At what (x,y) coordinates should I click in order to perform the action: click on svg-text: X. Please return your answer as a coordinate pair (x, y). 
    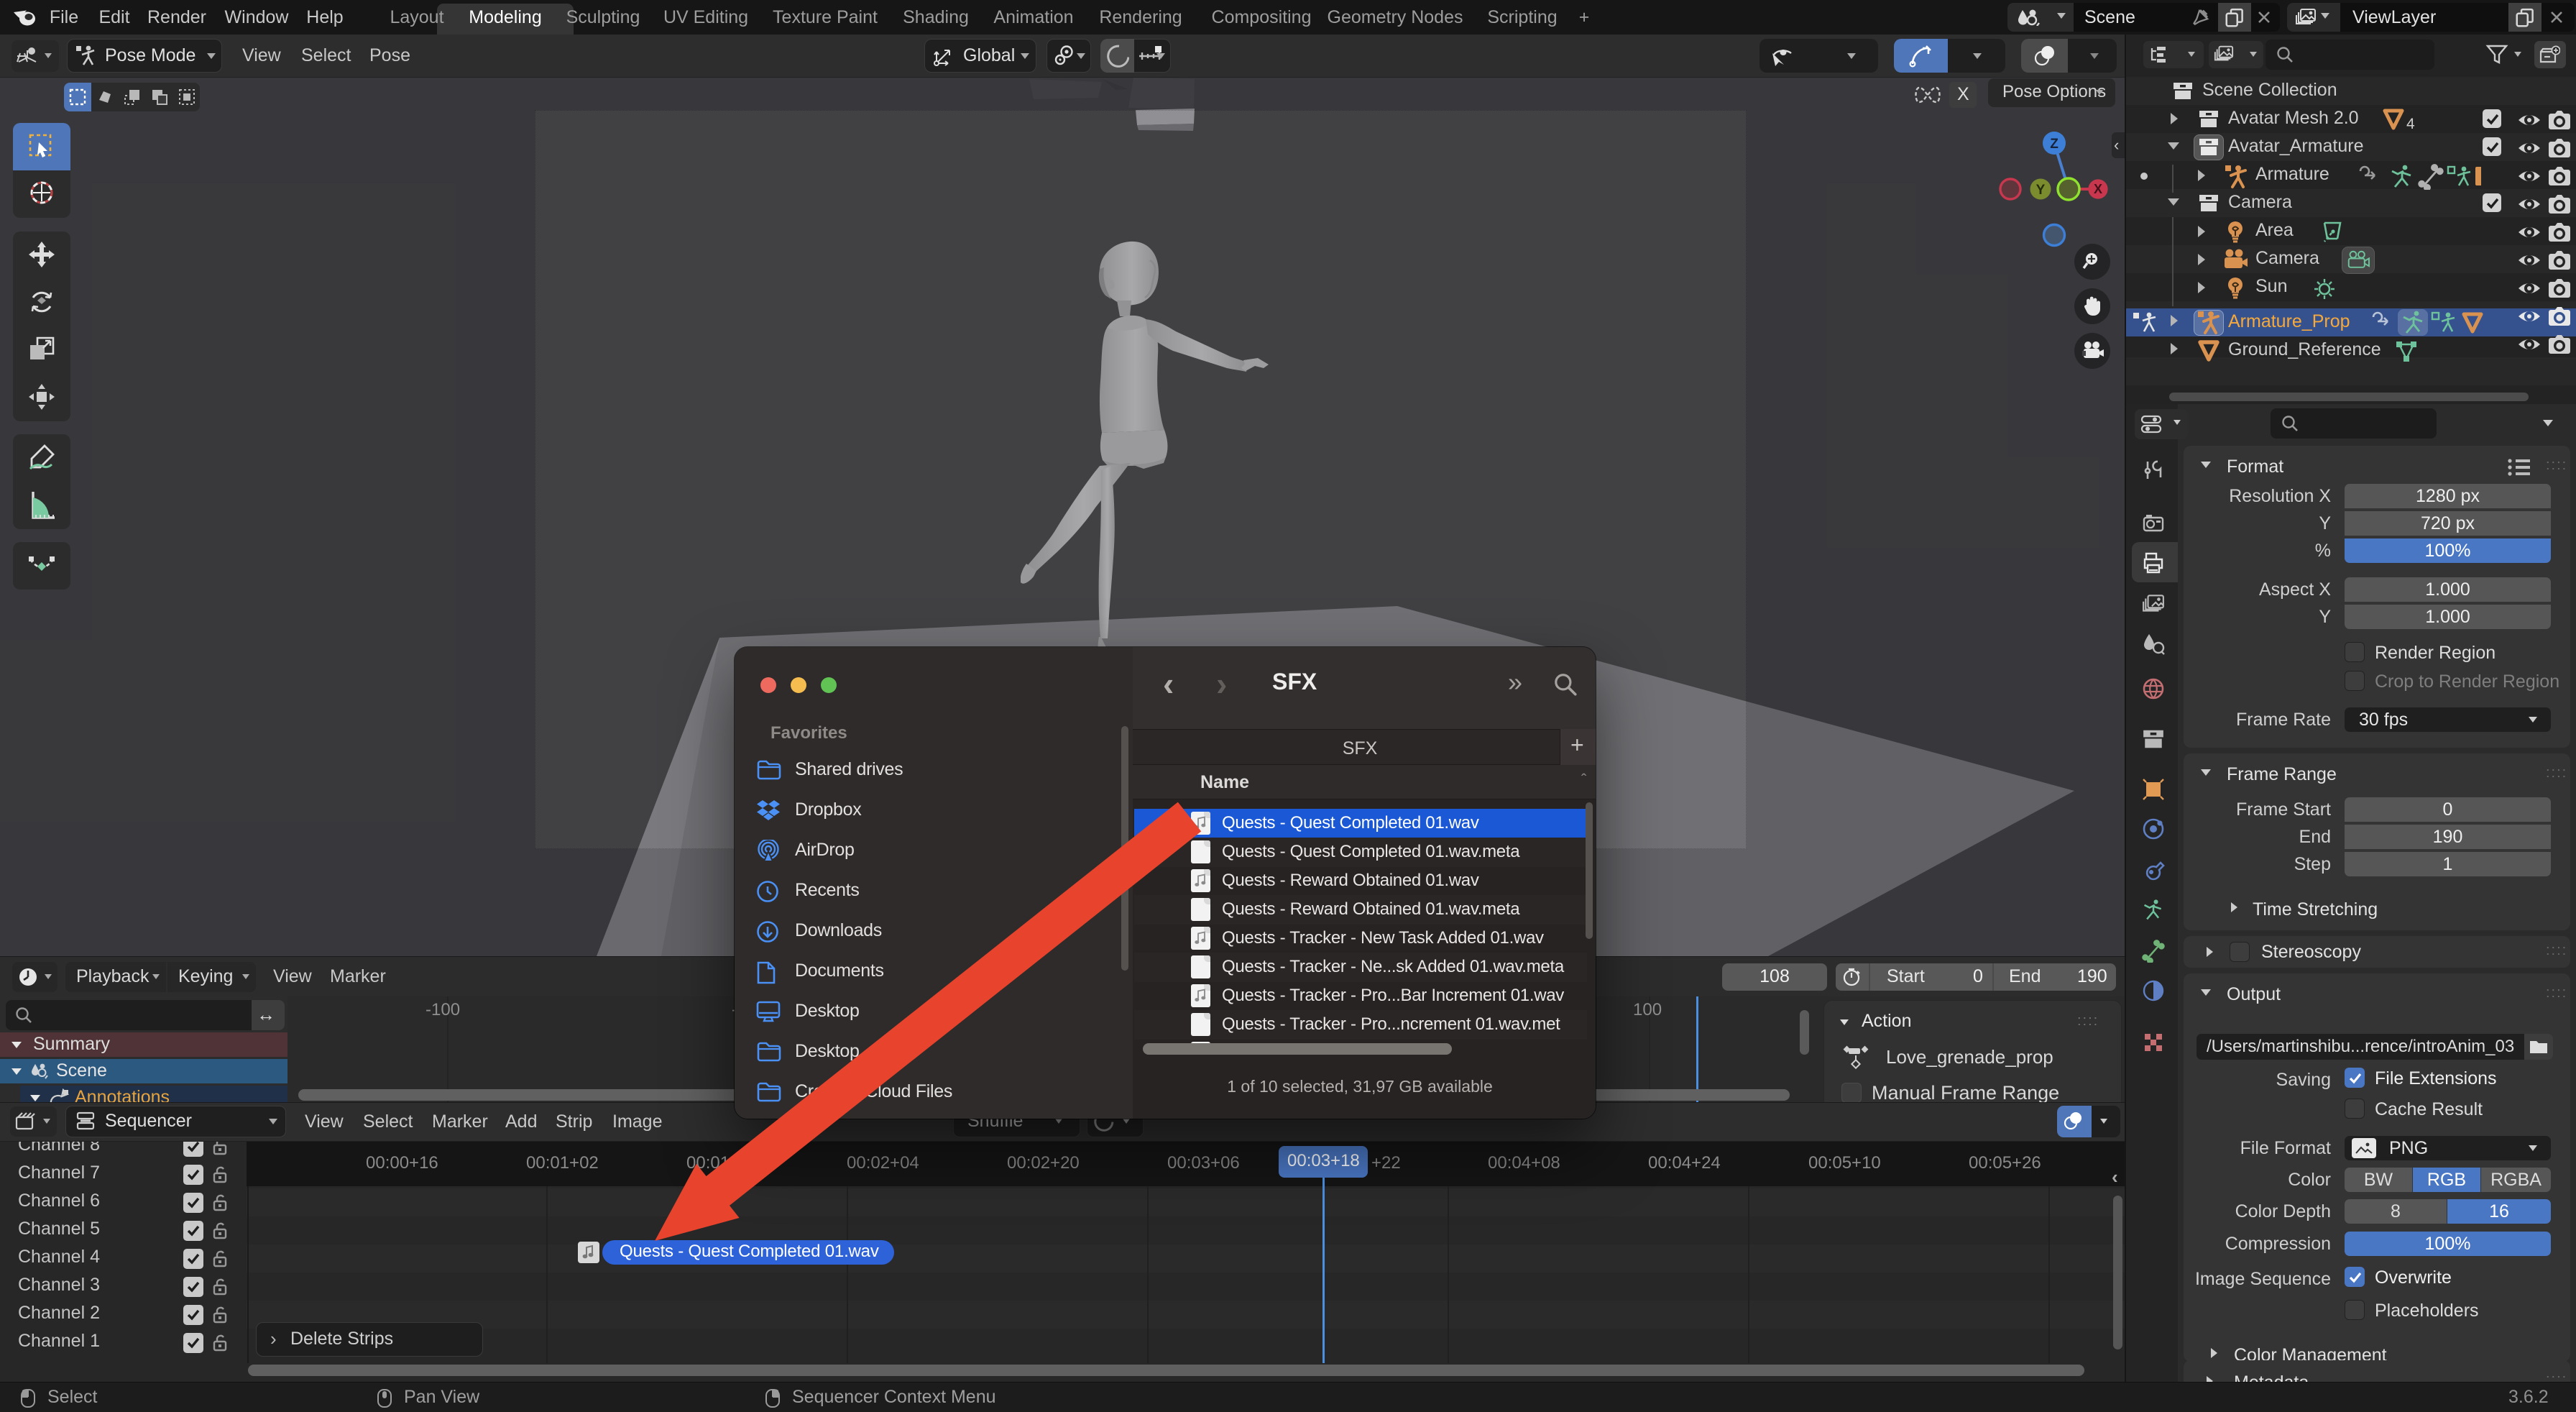
    Looking at the image, I should click on (2098, 189).